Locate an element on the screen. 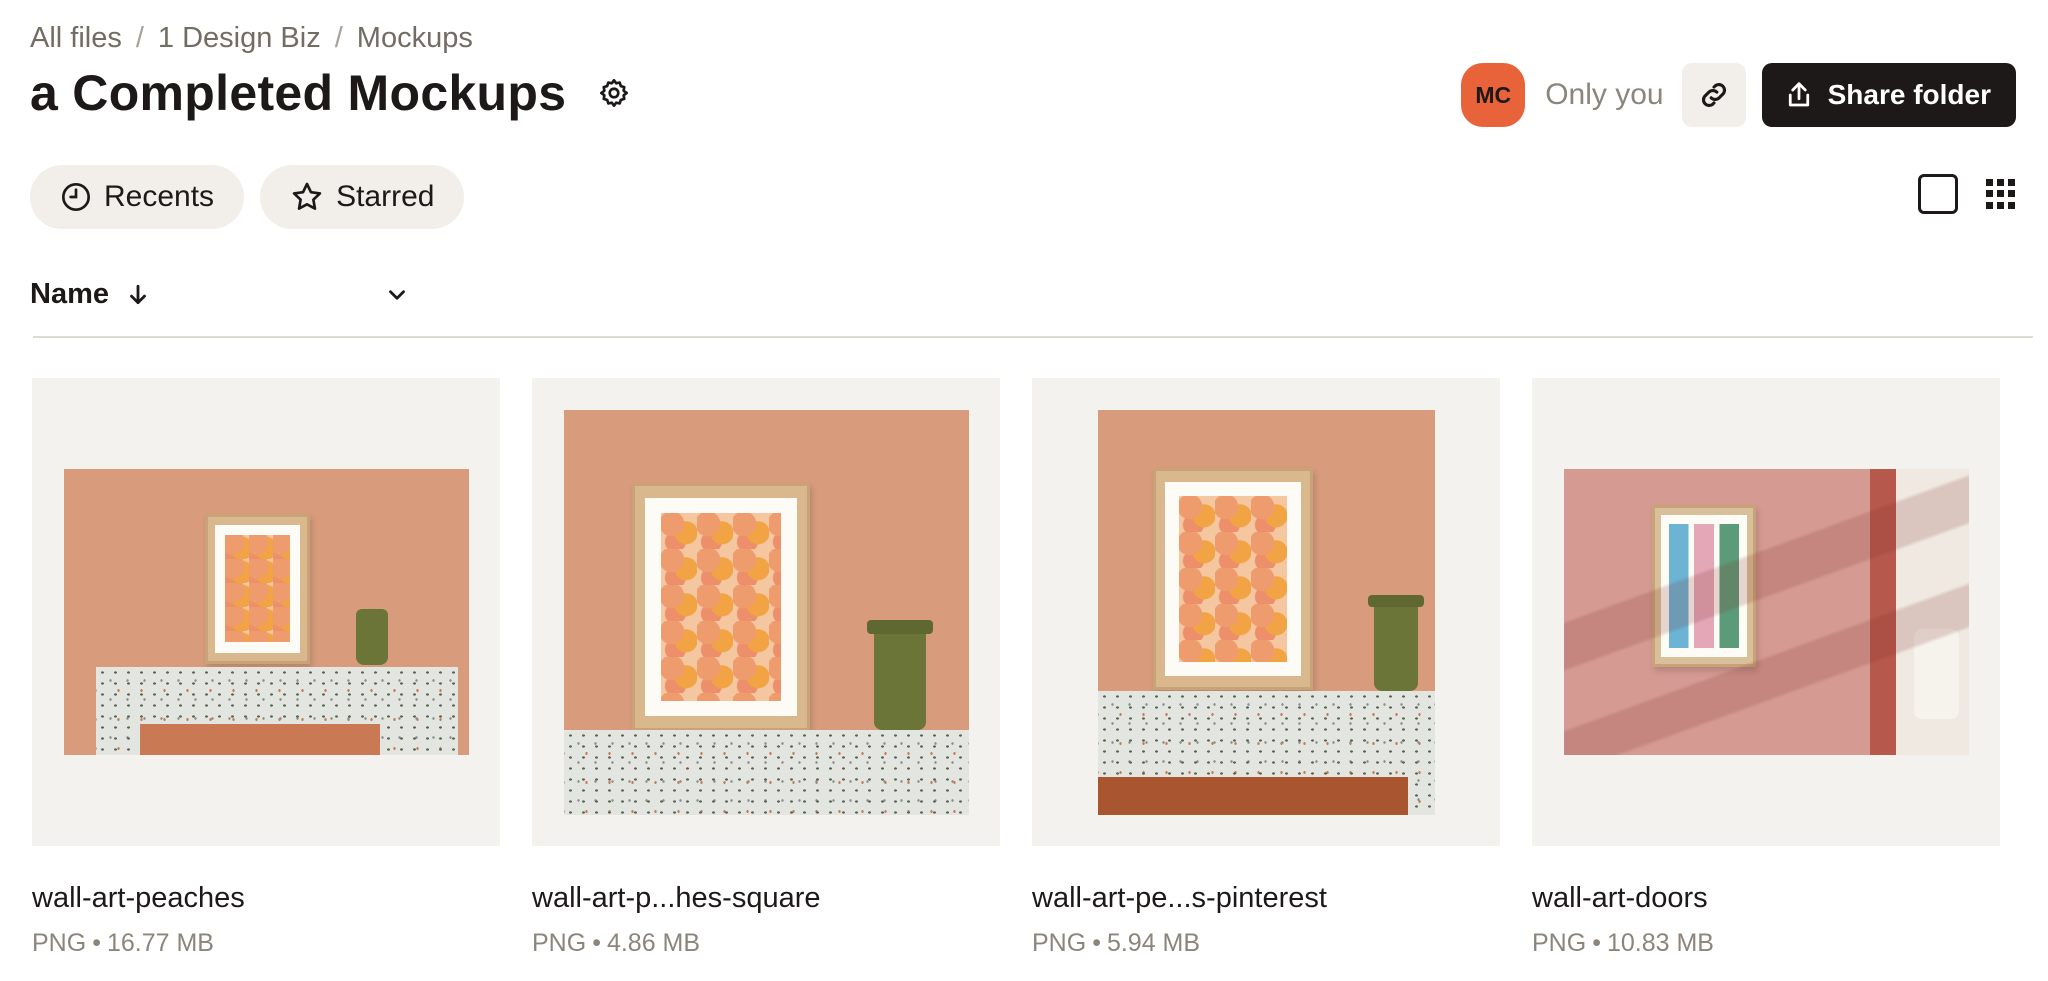 The height and width of the screenshot is (981, 2048). breadcrumb: All files / 1 Design Biz / Mockups is located at coordinates (251, 38).